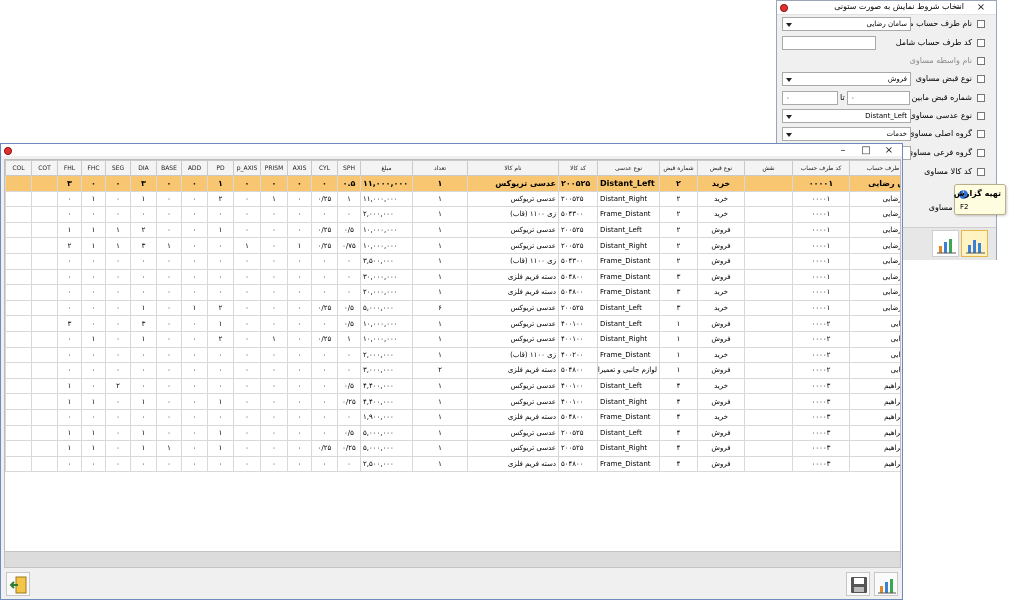 The height and width of the screenshot is (600, 1024). Describe the element at coordinates (874, 168) in the screenshot. I see `column-header: نام طرف حساب` at that location.